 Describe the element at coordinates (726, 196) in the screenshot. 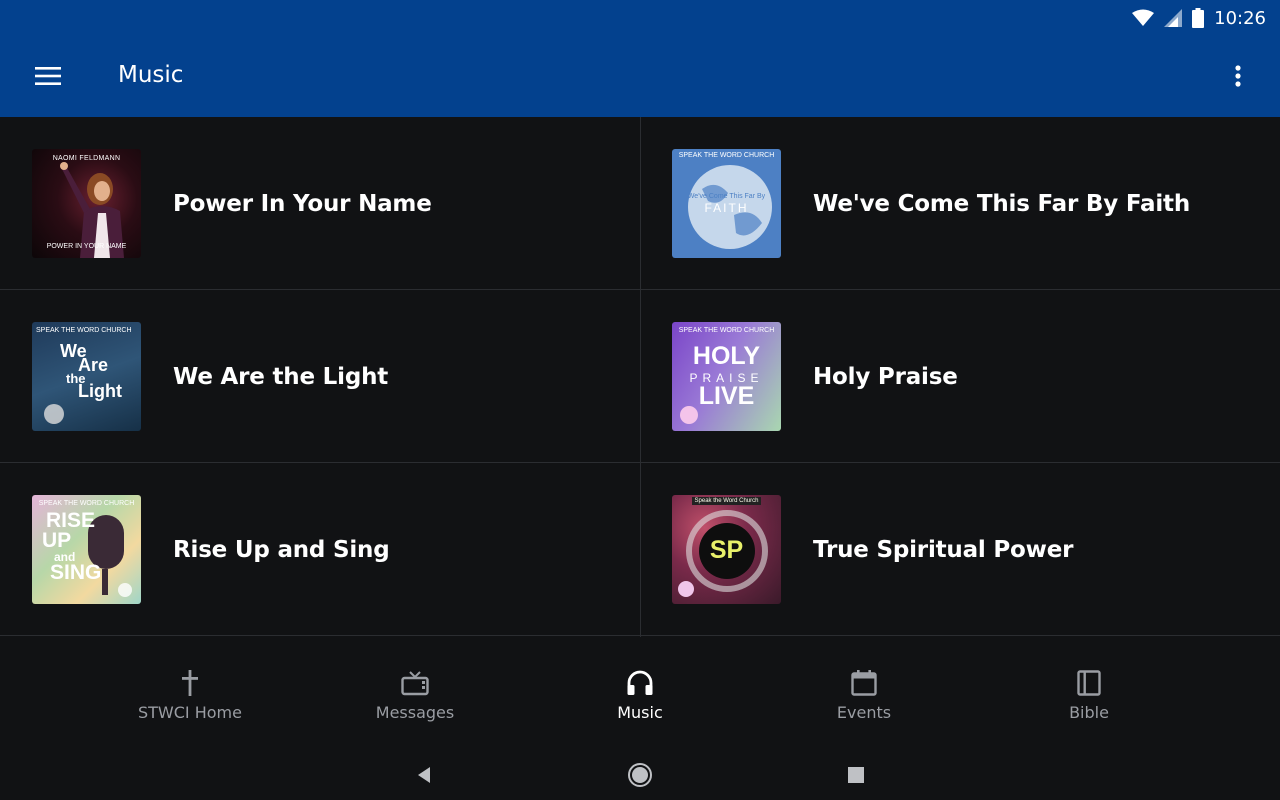

I see `album-art-text: We've Come This Far By` at that location.